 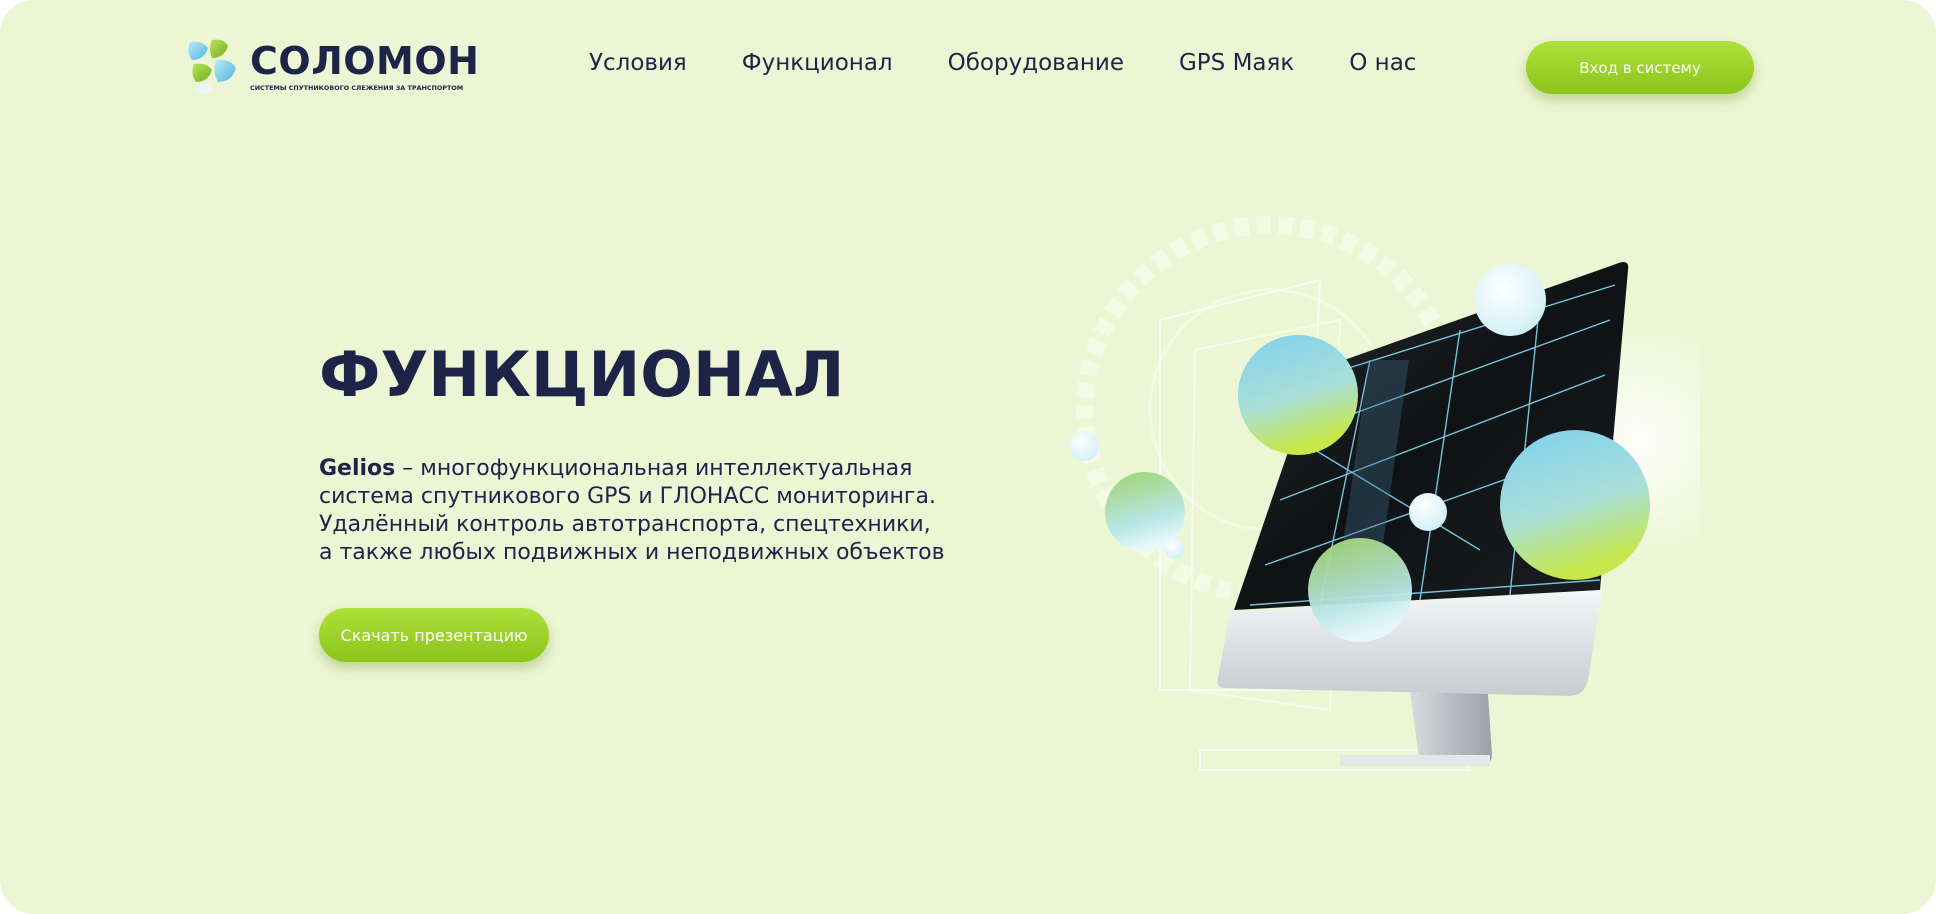 I want to click on login-button: Вход в систему, so click(x=1640, y=67).